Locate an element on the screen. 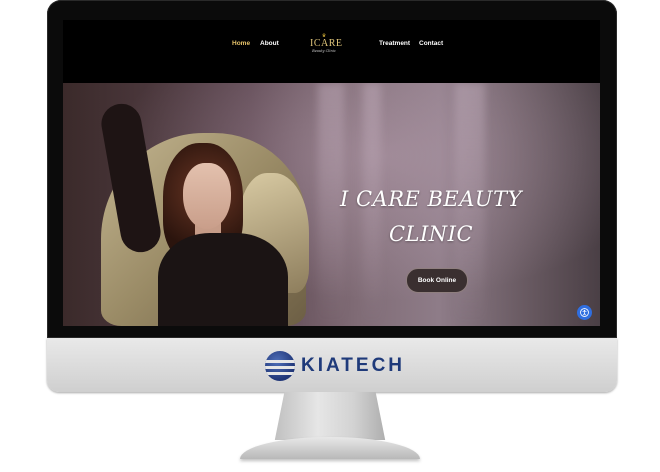  monitor-stand is located at coordinates (330, 416).